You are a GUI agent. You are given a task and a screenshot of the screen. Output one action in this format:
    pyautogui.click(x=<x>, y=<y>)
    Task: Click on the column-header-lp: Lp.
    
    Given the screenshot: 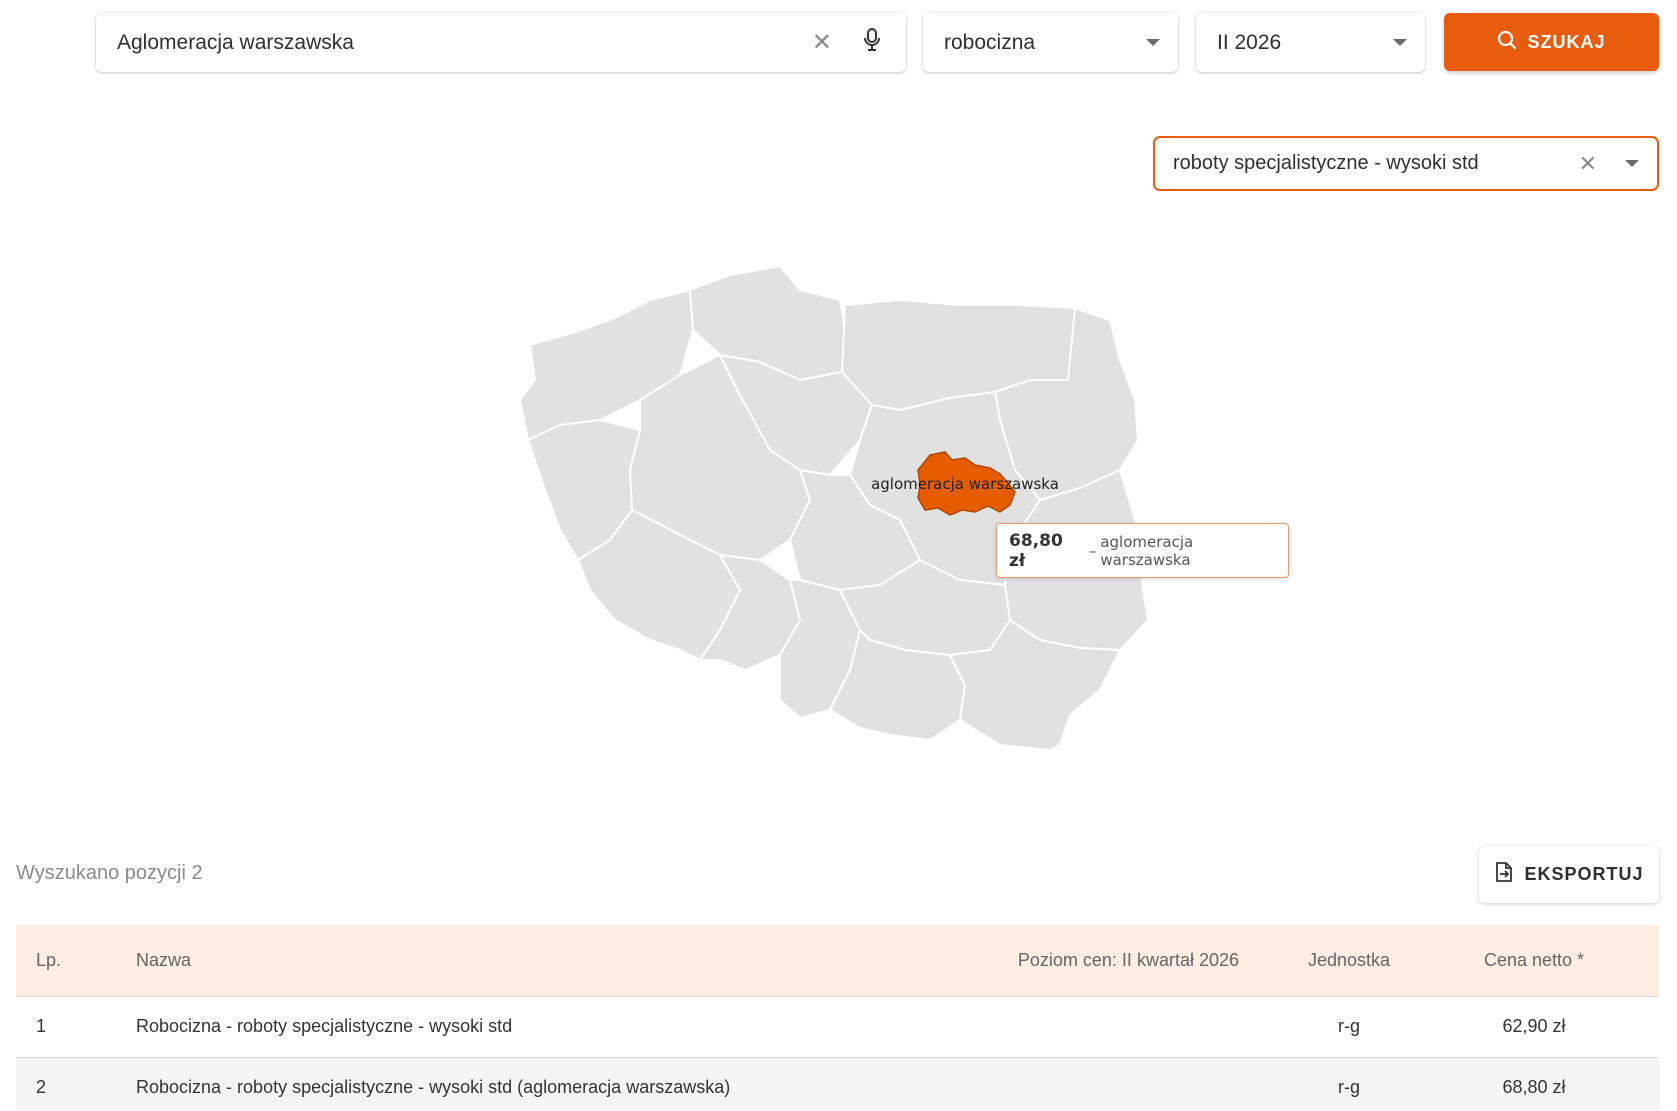 What is the action you would take?
    pyautogui.click(x=76, y=961)
    